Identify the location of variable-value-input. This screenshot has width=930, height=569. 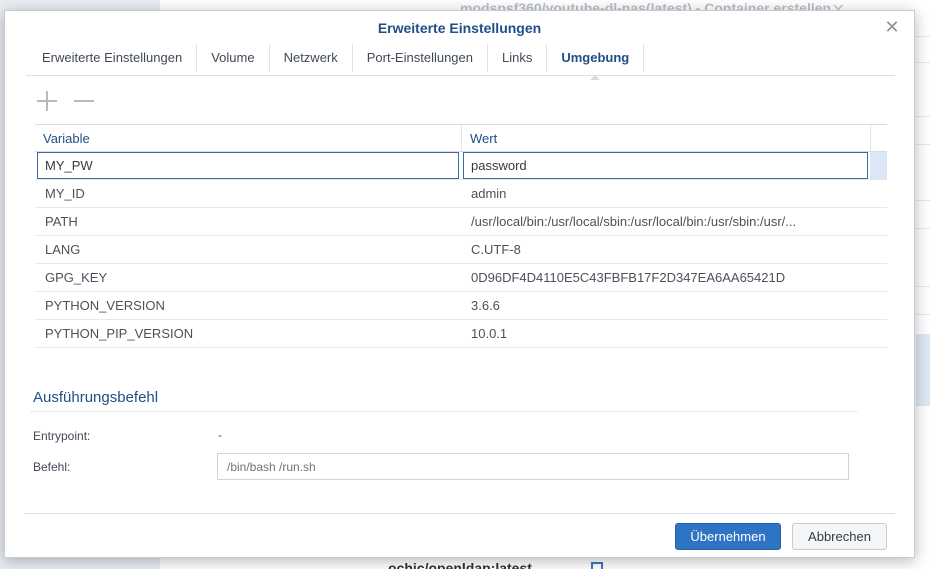
(665, 165).